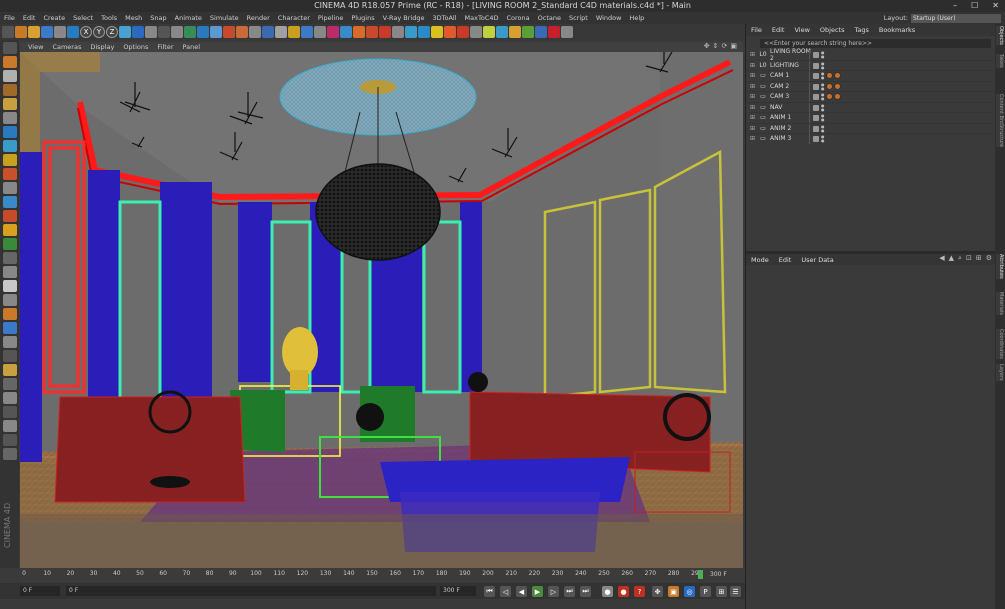 This screenshot has width=1005, height=609. I want to click on object-menu-tags: Tags, so click(861, 30).